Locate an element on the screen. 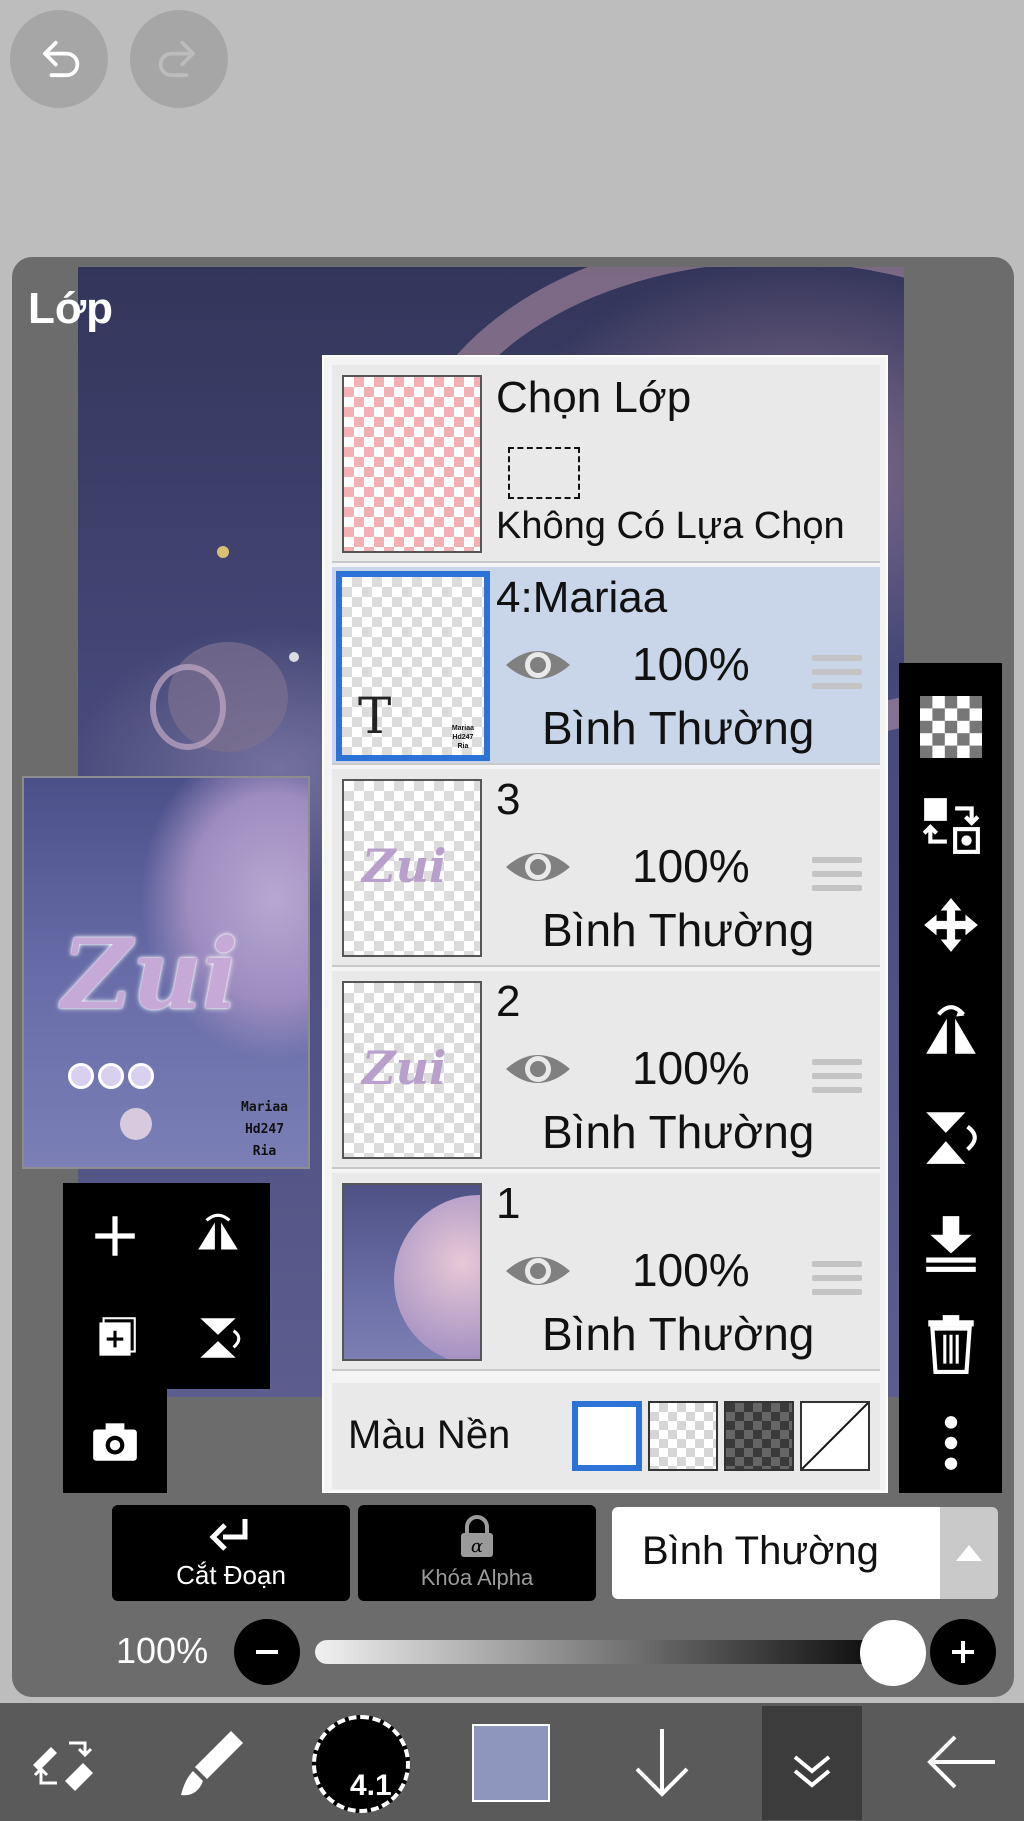  background-white-option is located at coordinates (607, 1436).